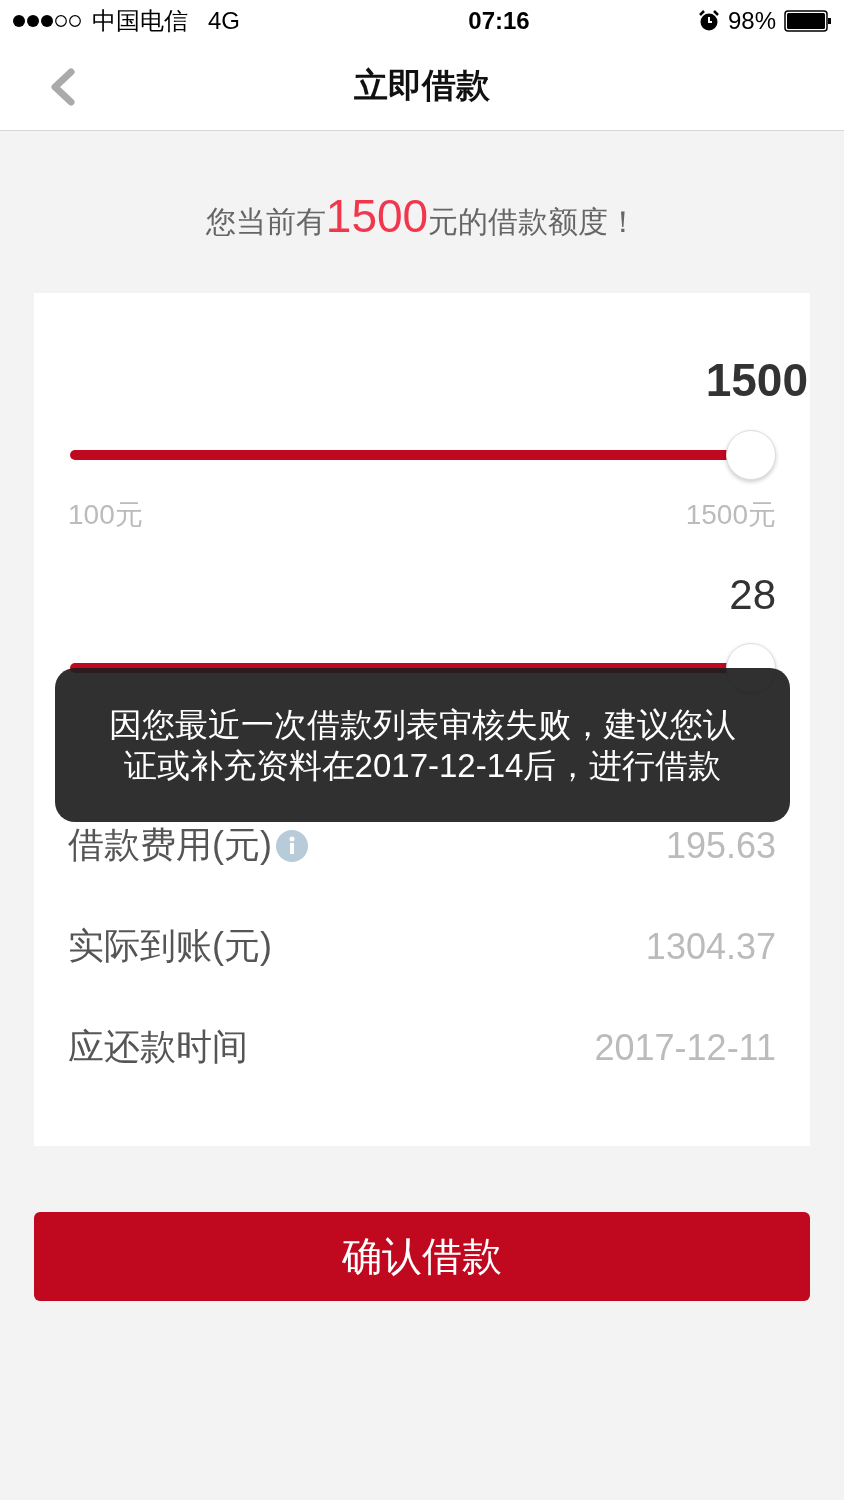  Describe the element at coordinates (62, 87) in the screenshot. I see `back-icon` at that location.